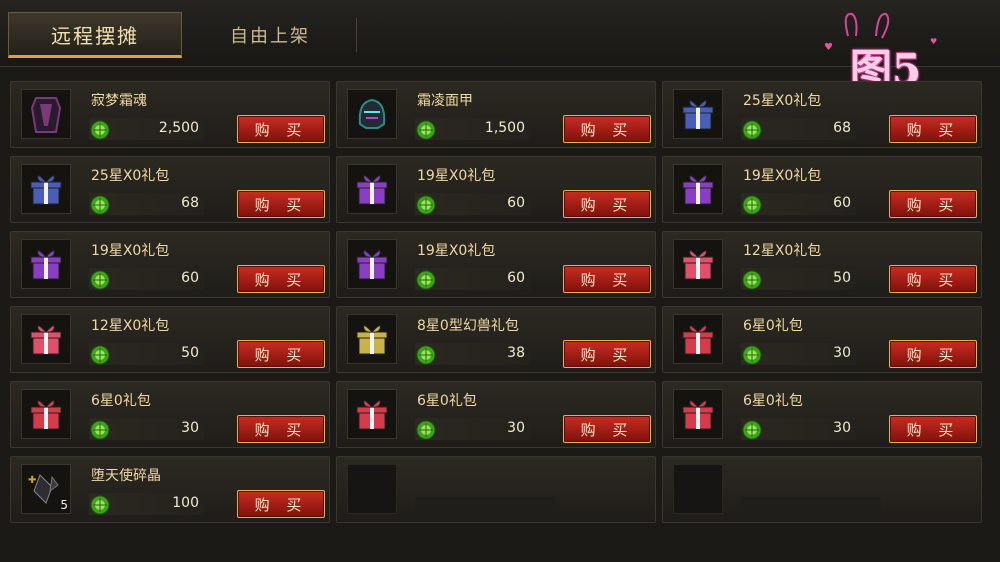  Describe the element at coordinates (822, 264) in the screenshot. I see `item-card: 12星X0礼包 50 购 买` at that location.